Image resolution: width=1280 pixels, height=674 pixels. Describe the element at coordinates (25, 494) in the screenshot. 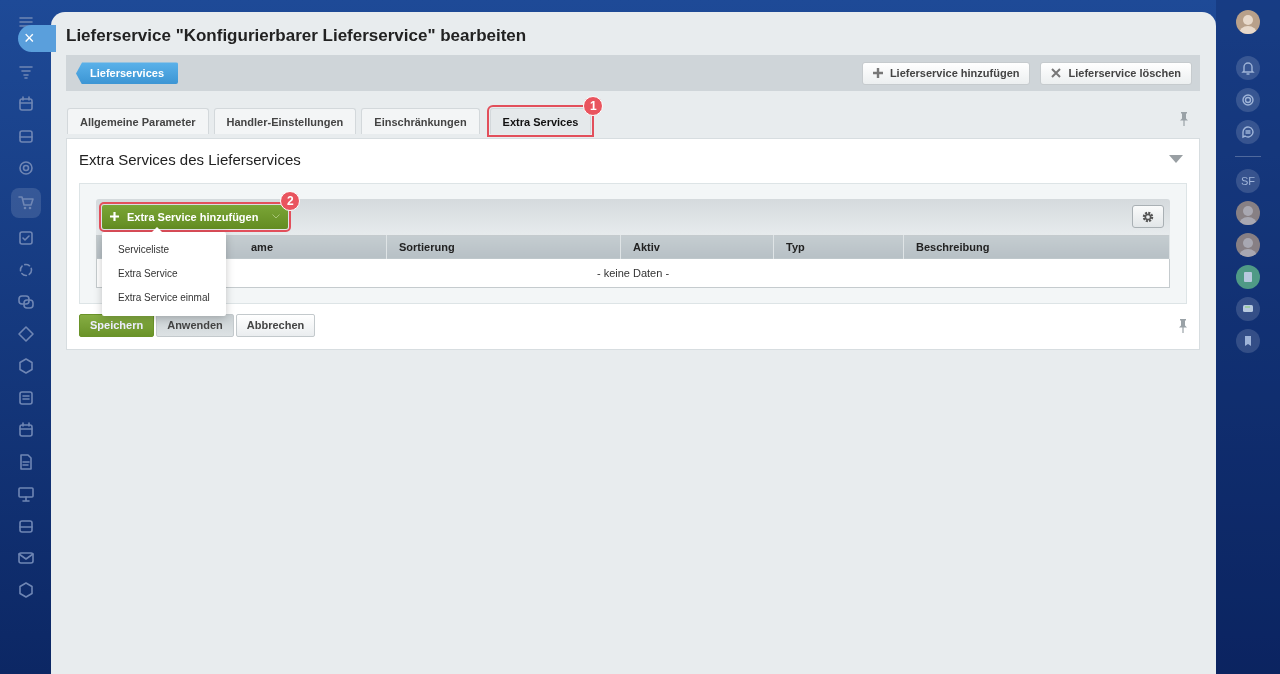

I see `presentation-icon` at that location.